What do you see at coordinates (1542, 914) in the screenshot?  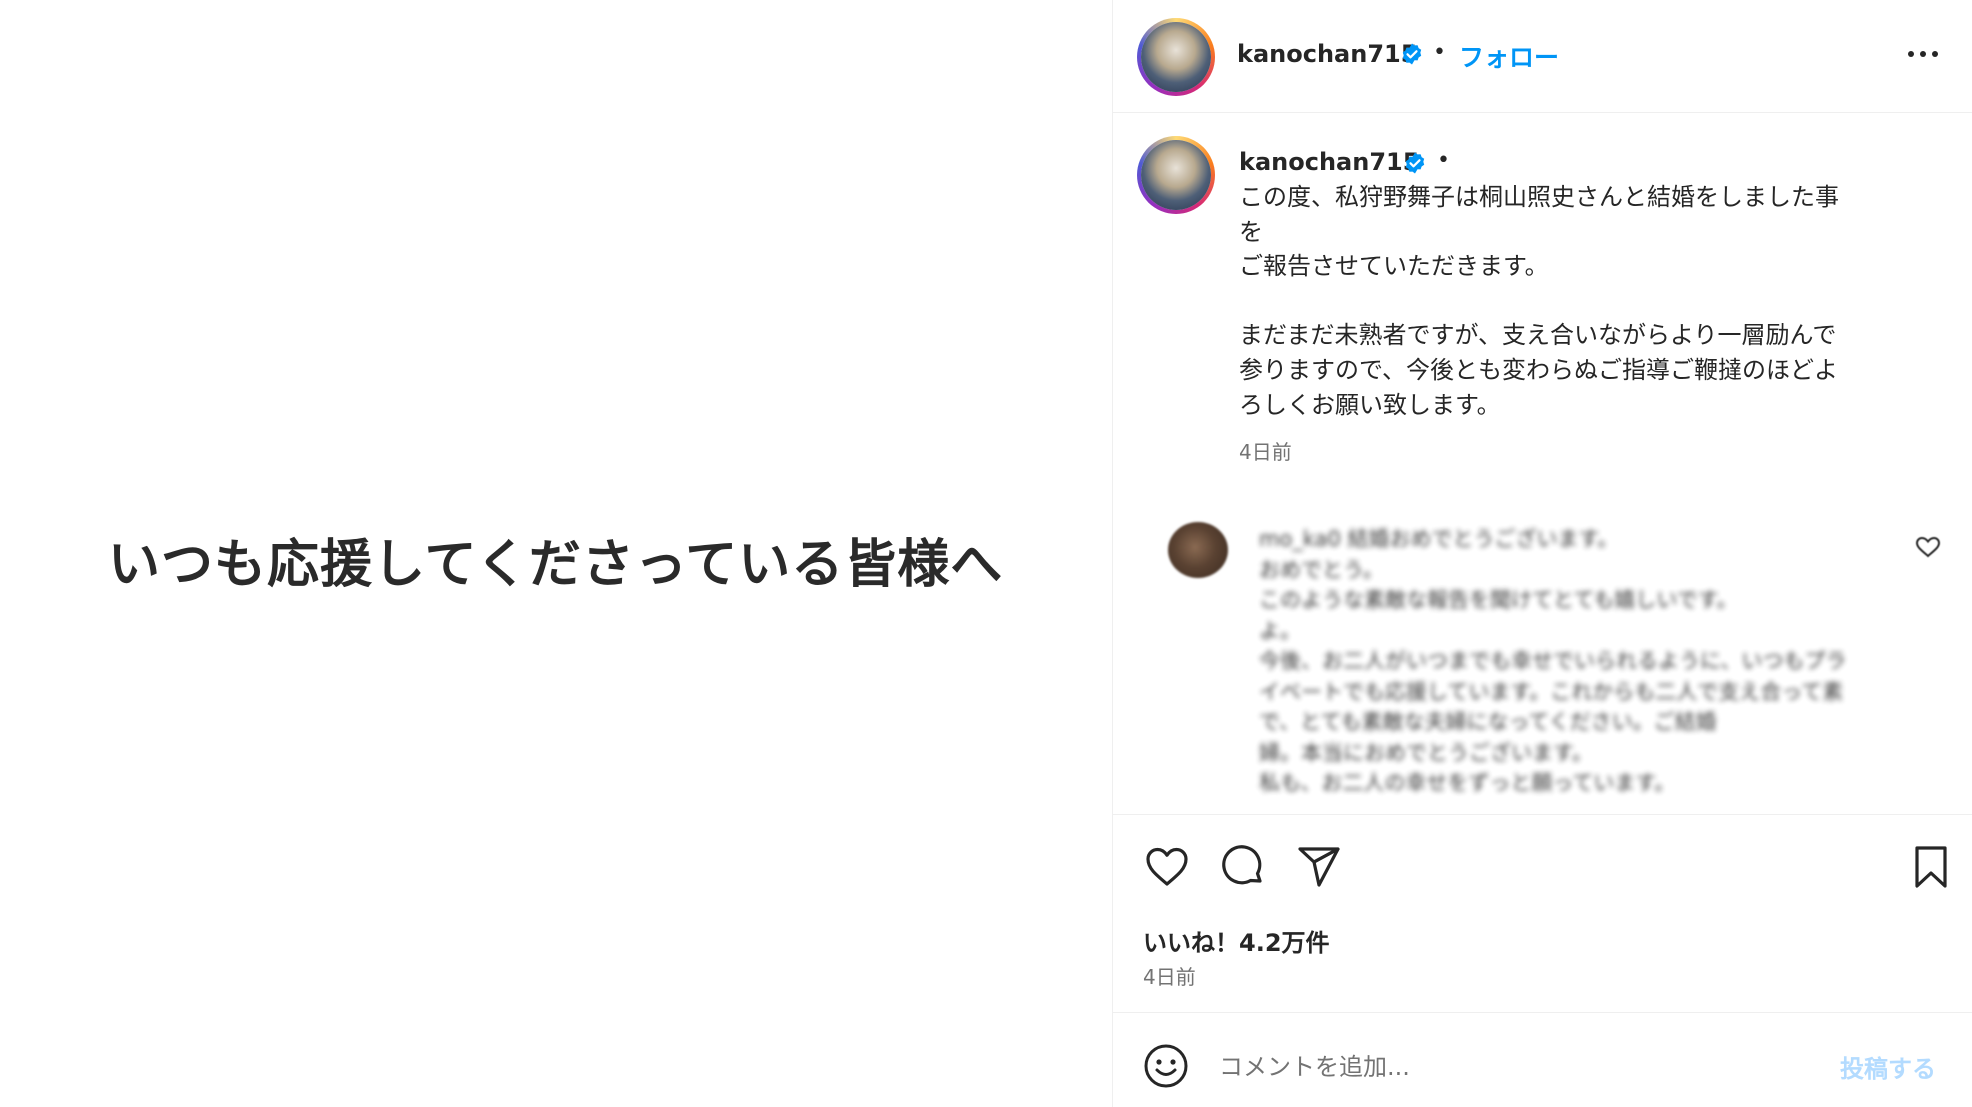 I see `action-bar: いいね！4.2万件 4日前` at bounding box center [1542, 914].